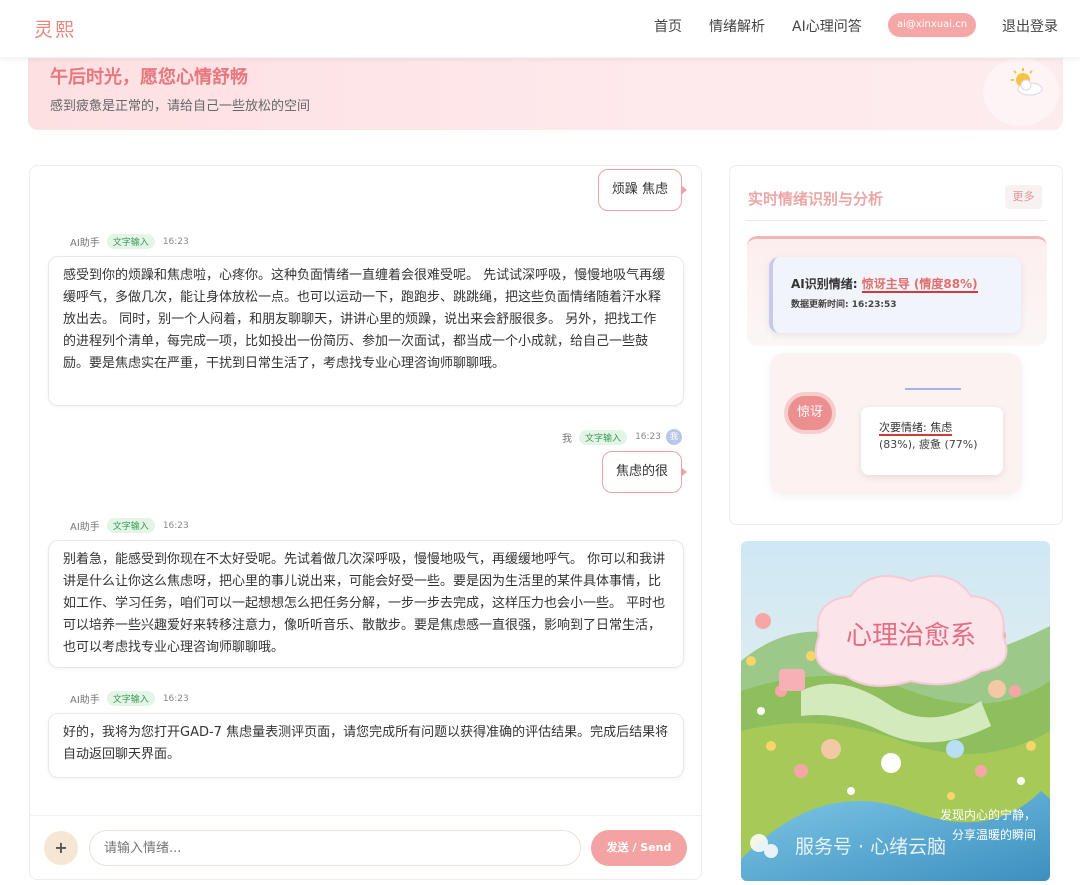 The height and width of the screenshot is (885, 1080). I want to click on banner-subtitle: 感到疲惫是正常的，请给自己一些放松的空间, so click(180, 106).